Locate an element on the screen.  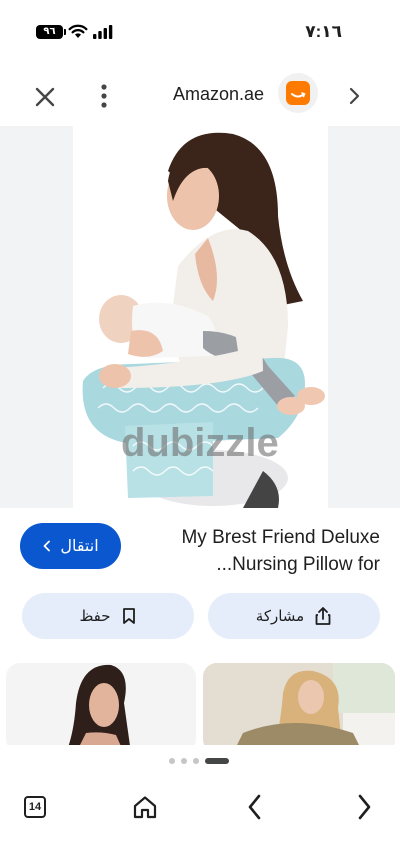
status-bar: ٩٦ ٧:١٦ is located at coordinates (200, 32).